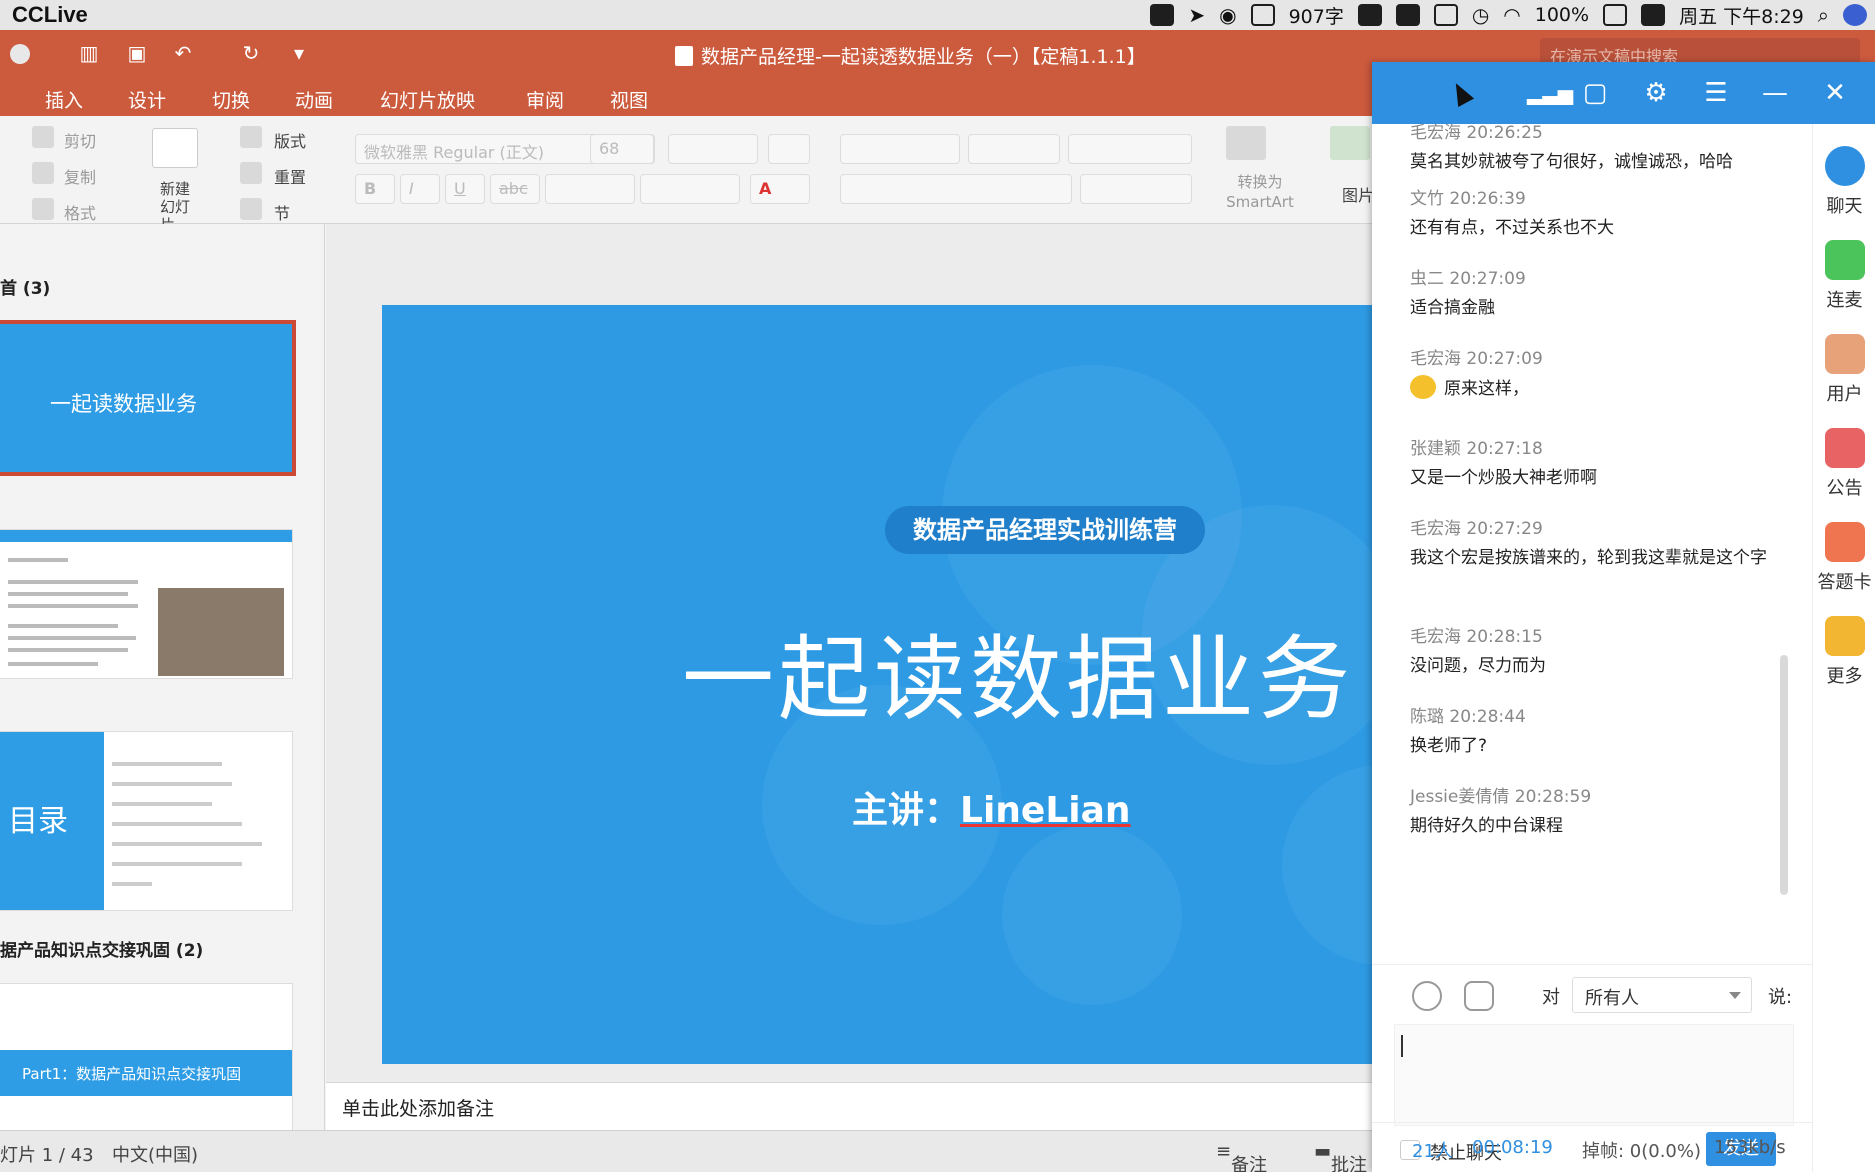  What do you see at coordinates (1823, 15) in the screenshot?
I see `spotlight-icon: ⌕` at bounding box center [1823, 15].